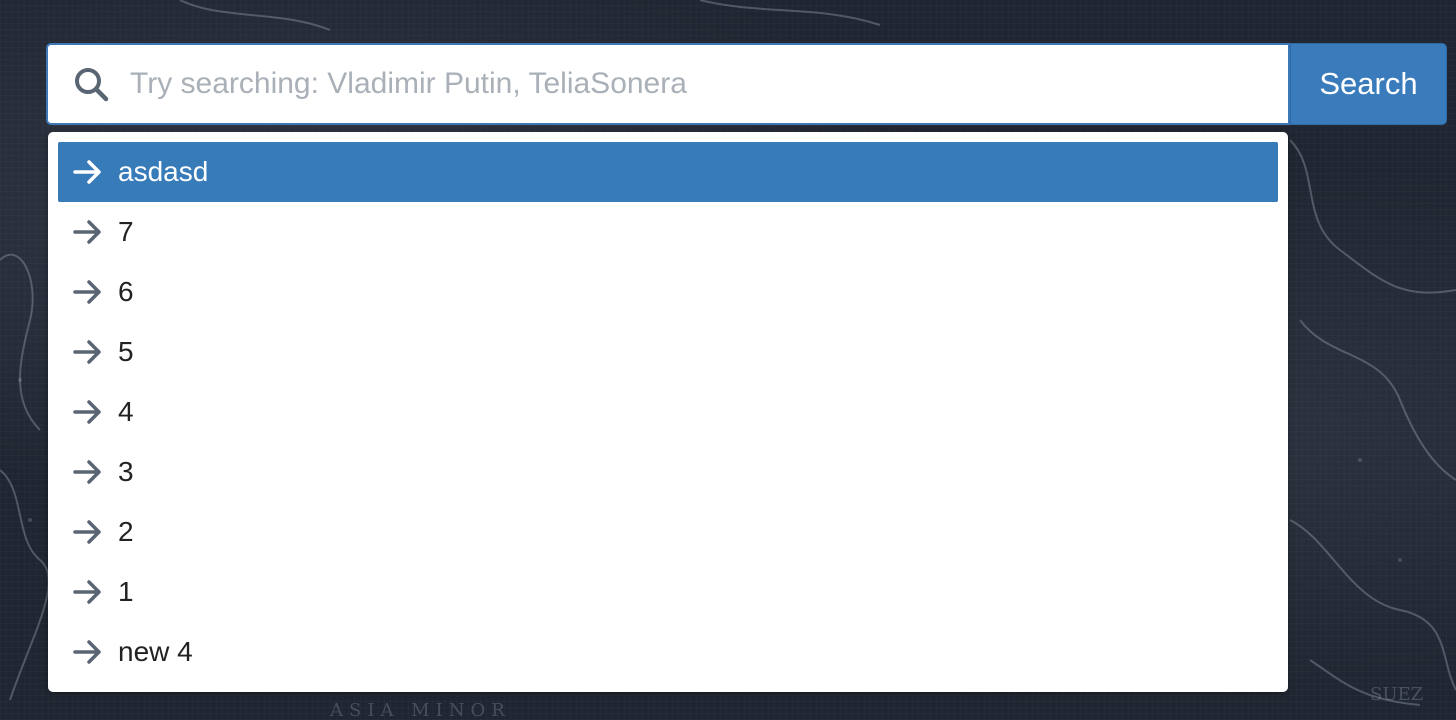 This screenshot has width=1456, height=720. Describe the element at coordinates (668, 172) in the screenshot. I see `suggestion-item: asdasd` at that location.